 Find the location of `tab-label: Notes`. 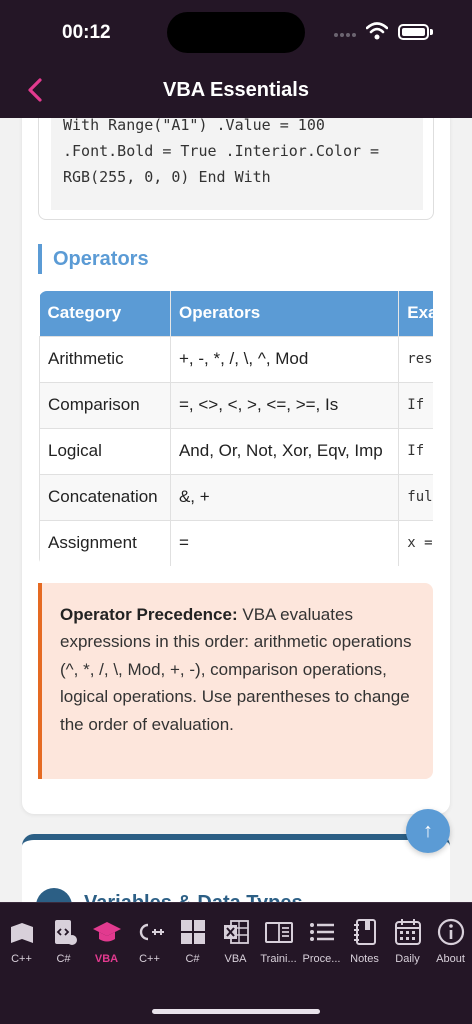

tab-label: Notes is located at coordinates (364, 959).